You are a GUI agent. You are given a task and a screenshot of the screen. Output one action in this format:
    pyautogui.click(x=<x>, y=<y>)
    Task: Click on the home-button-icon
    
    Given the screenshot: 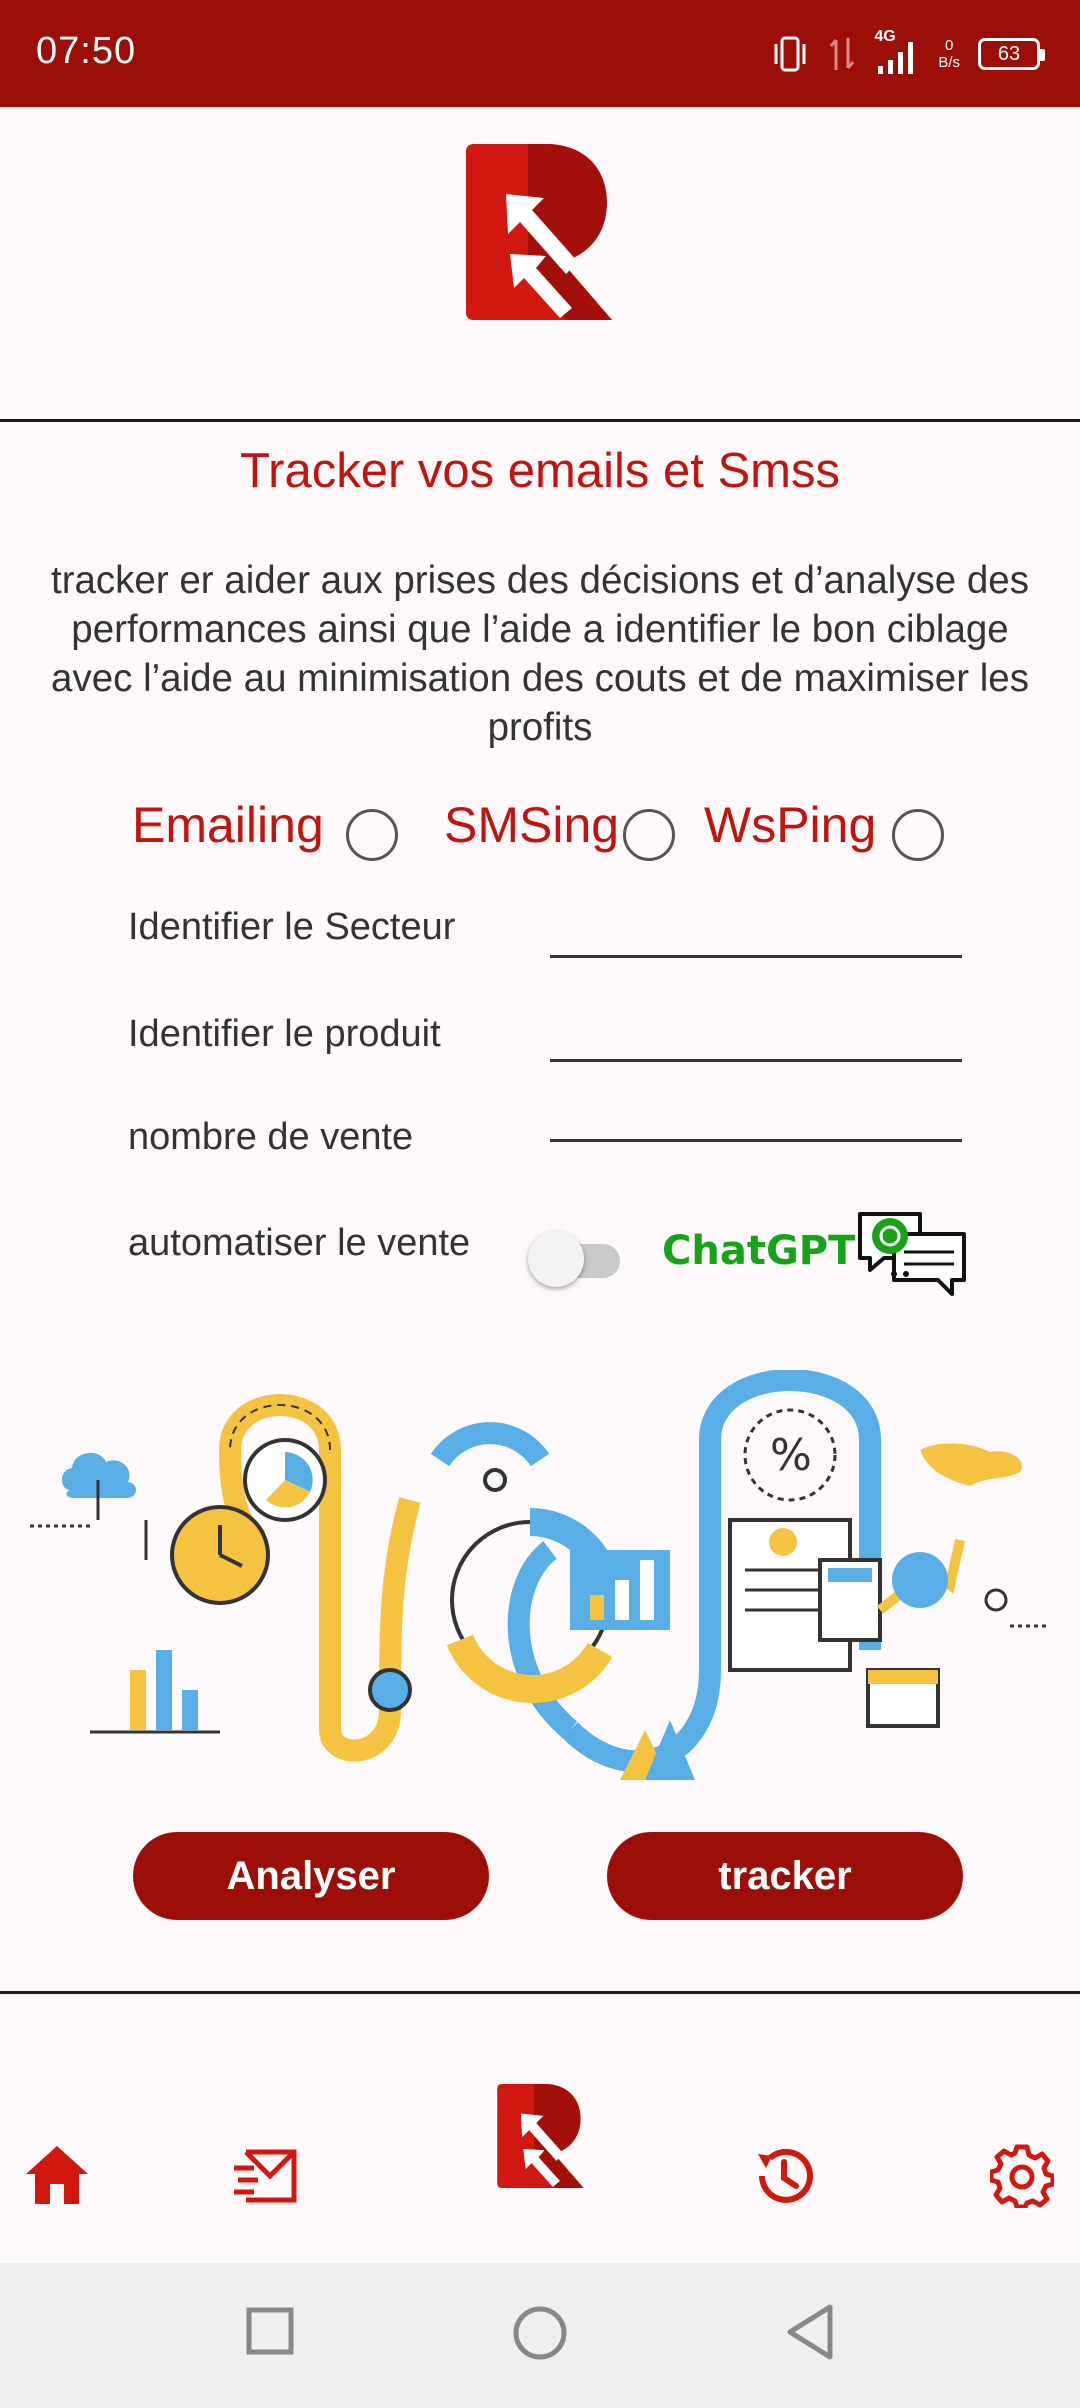 What is the action you would take?
    pyautogui.click(x=540, y=2333)
    